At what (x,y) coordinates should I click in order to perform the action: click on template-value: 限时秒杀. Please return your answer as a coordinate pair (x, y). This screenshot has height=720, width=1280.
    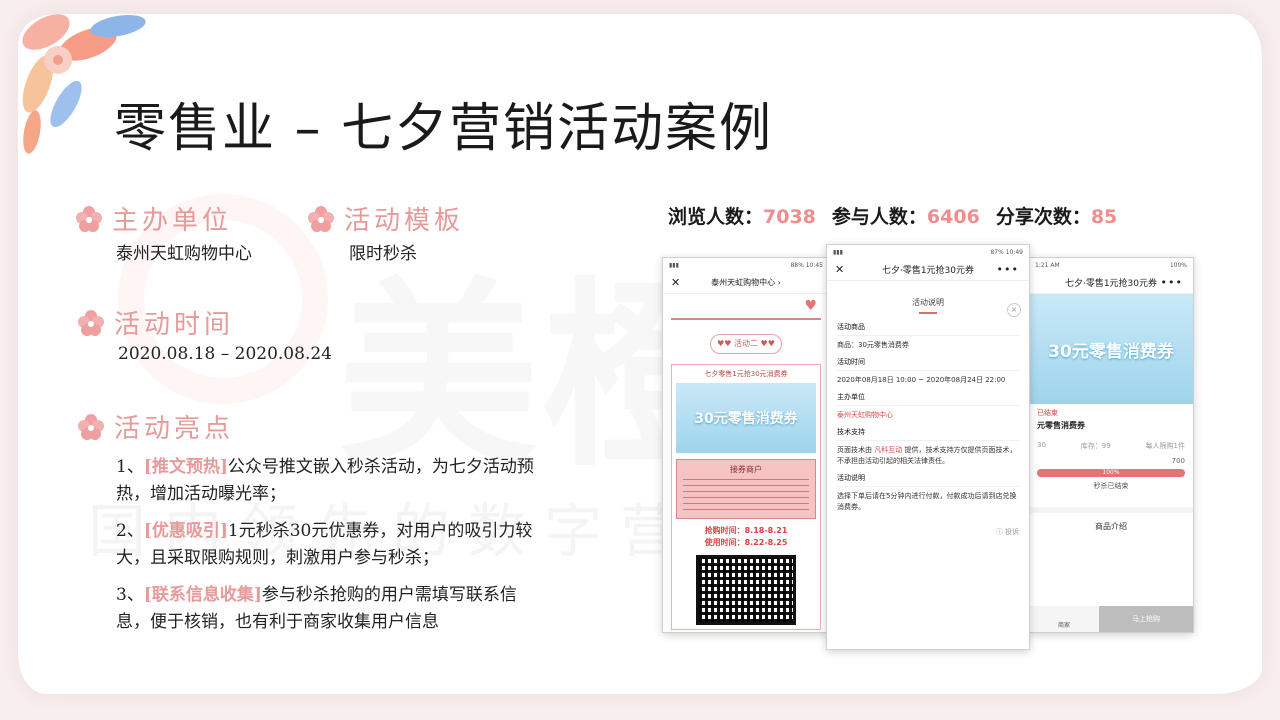
    Looking at the image, I should click on (383, 254).